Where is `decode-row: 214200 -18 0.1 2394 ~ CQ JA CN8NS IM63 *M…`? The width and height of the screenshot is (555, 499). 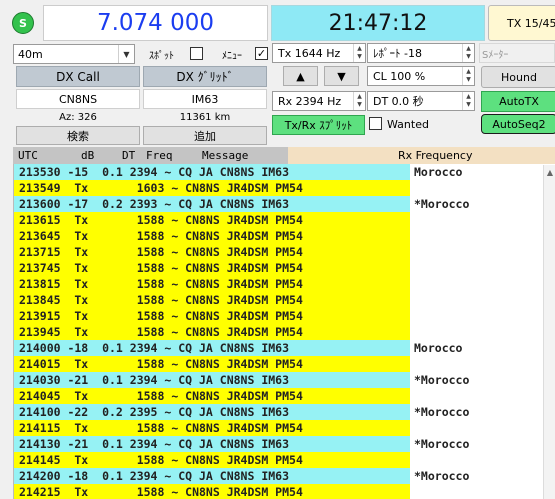
decode-row: 214200 -18 0.1 2394 ~ CQ JA CN8NS IM63 *M… is located at coordinates (284, 476).